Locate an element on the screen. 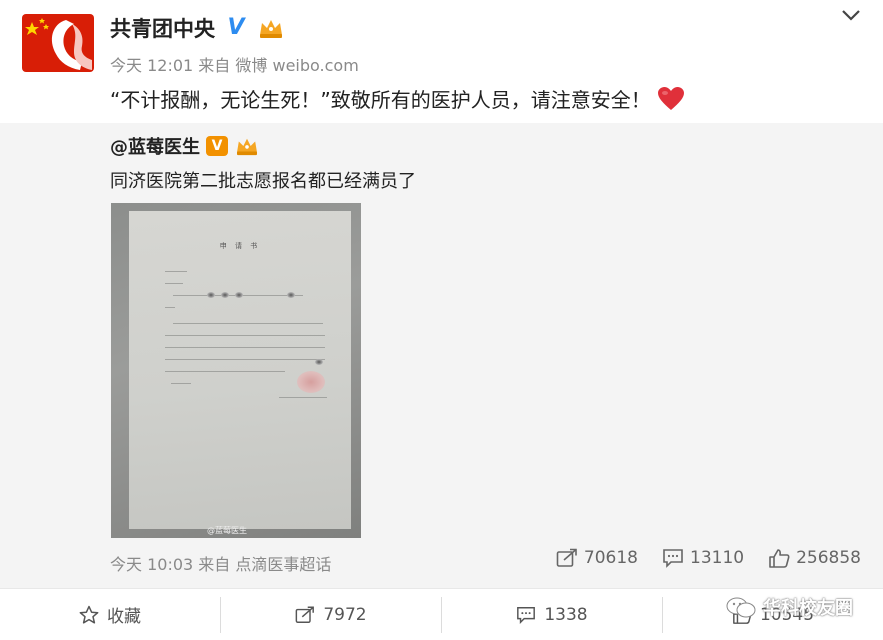 The width and height of the screenshot is (883, 640). author-avatar is located at coordinates (58, 43).